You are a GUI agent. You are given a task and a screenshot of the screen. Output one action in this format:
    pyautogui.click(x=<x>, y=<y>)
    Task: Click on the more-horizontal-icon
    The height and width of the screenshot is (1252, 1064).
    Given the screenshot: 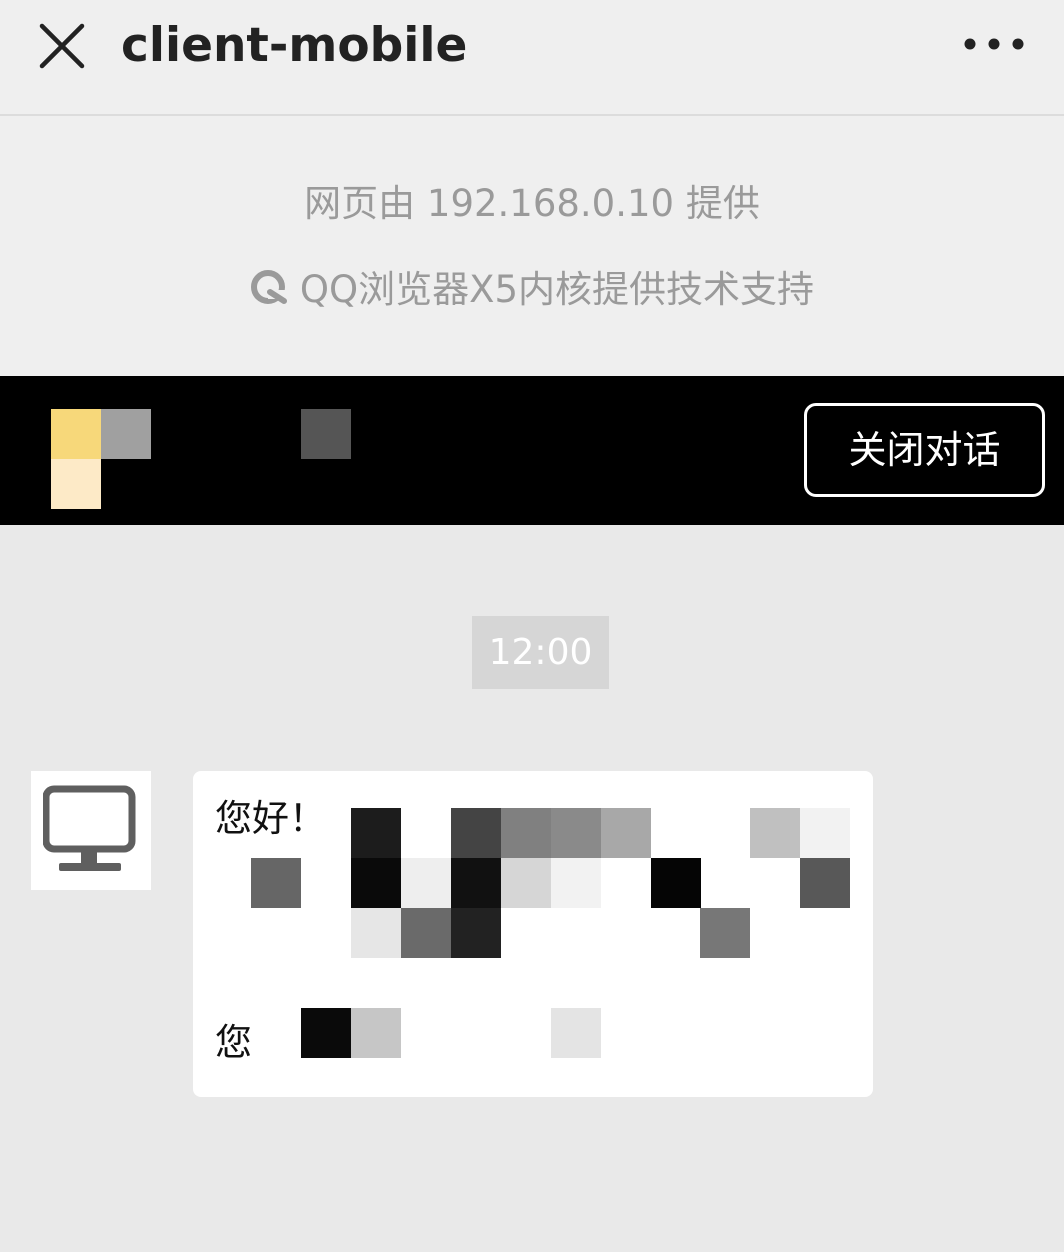 What is the action you would take?
    pyautogui.click(x=994, y=44)
    